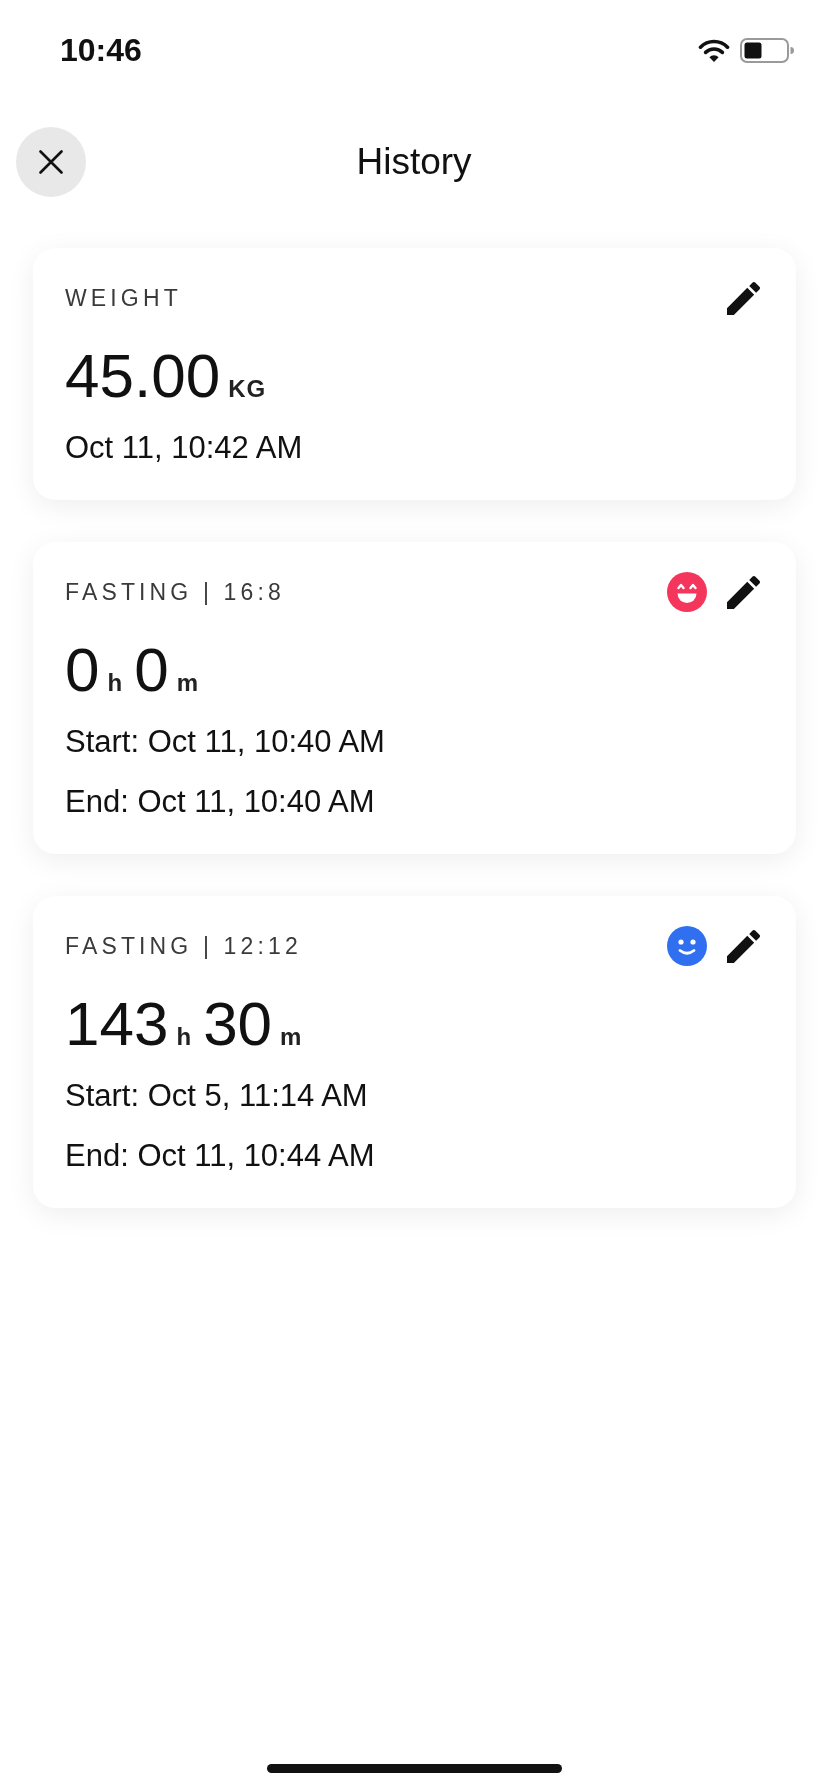 The image size is (828, 1792). I want to click on duration-value: 30, so click(238, 1024).